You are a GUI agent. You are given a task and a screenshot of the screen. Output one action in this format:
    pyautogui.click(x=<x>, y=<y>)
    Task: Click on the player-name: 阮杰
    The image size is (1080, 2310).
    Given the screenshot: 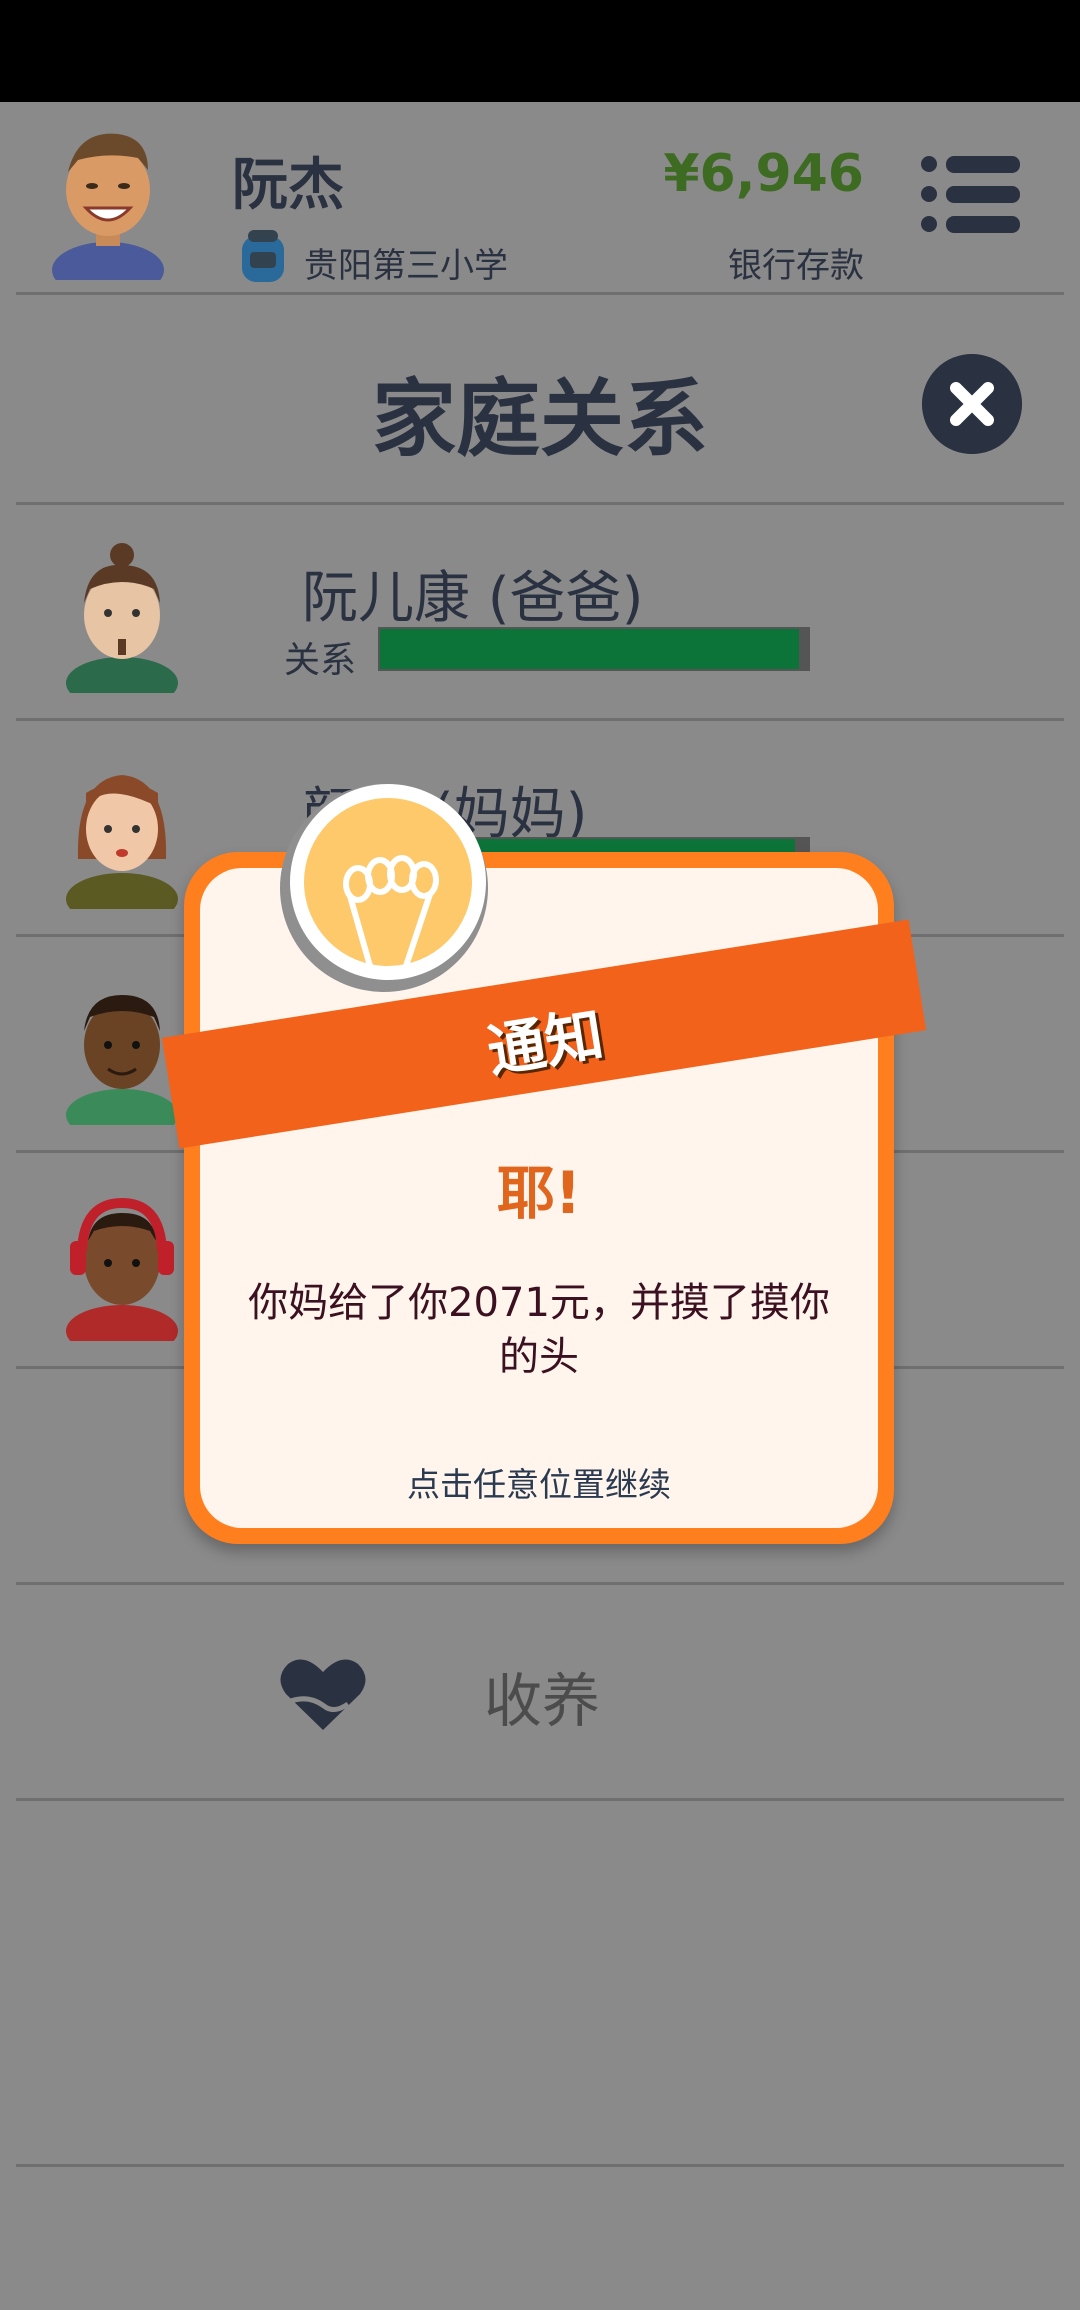 What is the action you would take?
    pyautogui.click(x=288, y=185)
    